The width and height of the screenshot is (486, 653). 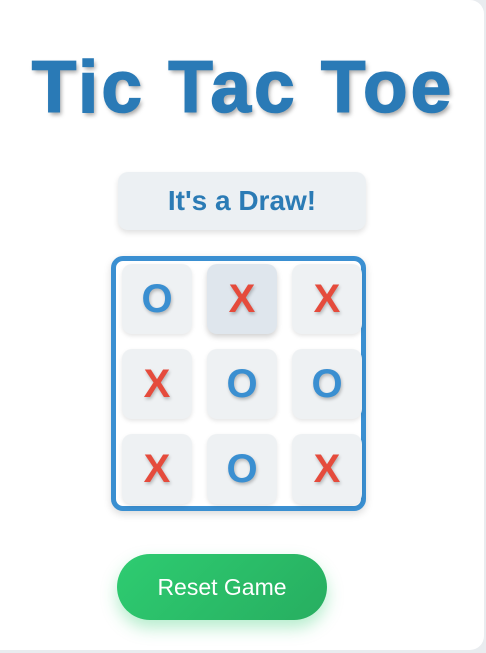 What do you see at coordinates (242, 469) in the screenshot?
I see `board-cell-8: O` at bounding box center [242, 469].